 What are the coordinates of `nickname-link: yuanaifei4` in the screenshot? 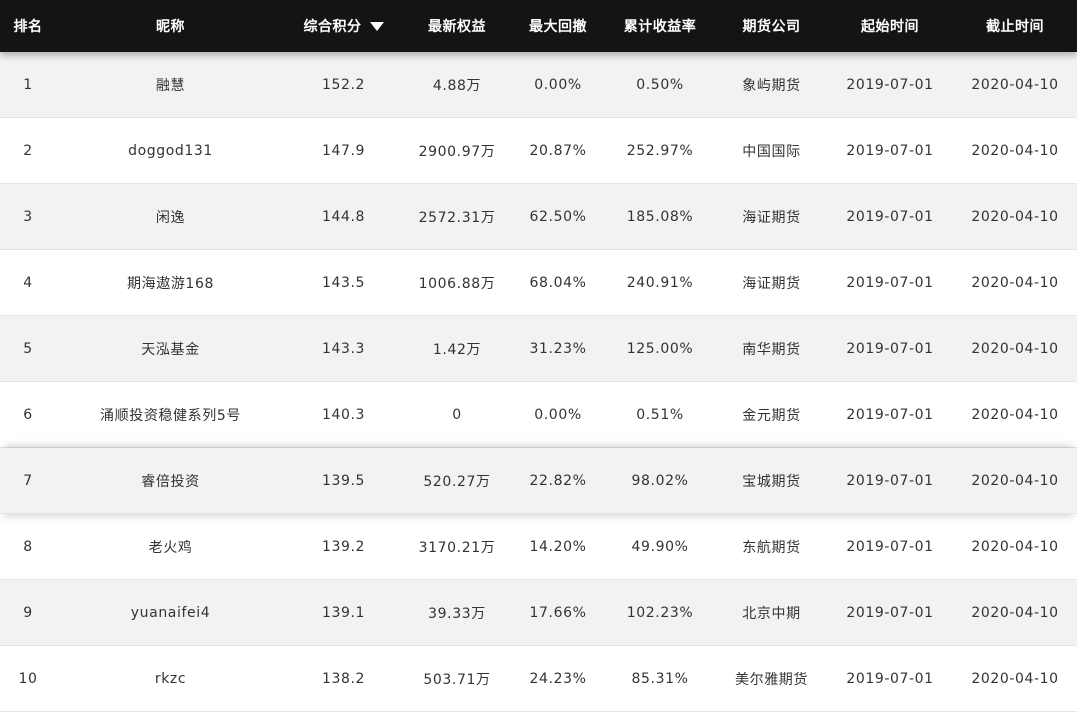 It's located at (170, 613).